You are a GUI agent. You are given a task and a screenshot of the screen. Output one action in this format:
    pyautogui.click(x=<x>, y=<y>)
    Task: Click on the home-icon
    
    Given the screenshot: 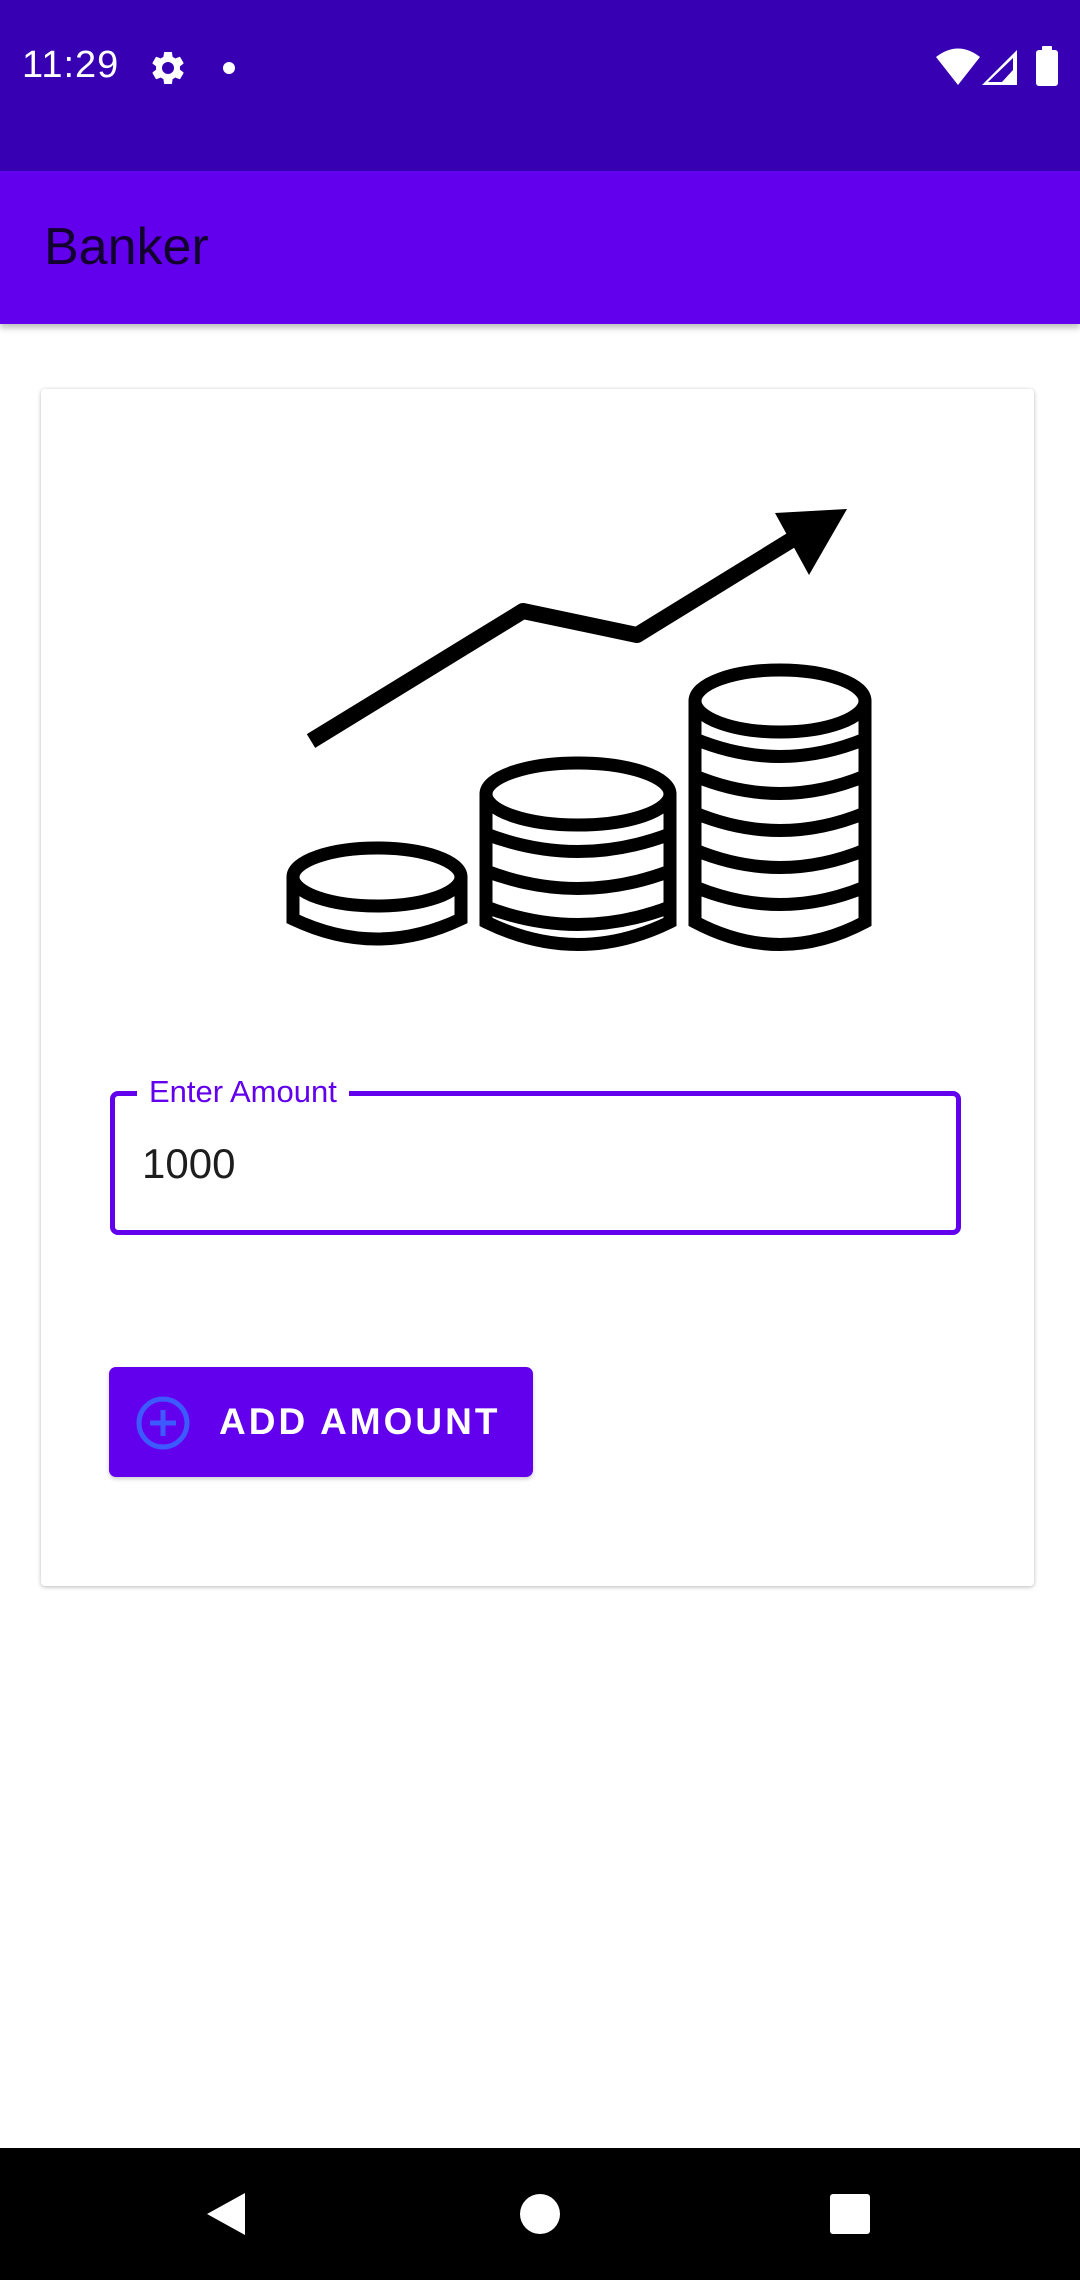 What is the action you would take?
    pyautogui.click(x=540, y=2216)
    